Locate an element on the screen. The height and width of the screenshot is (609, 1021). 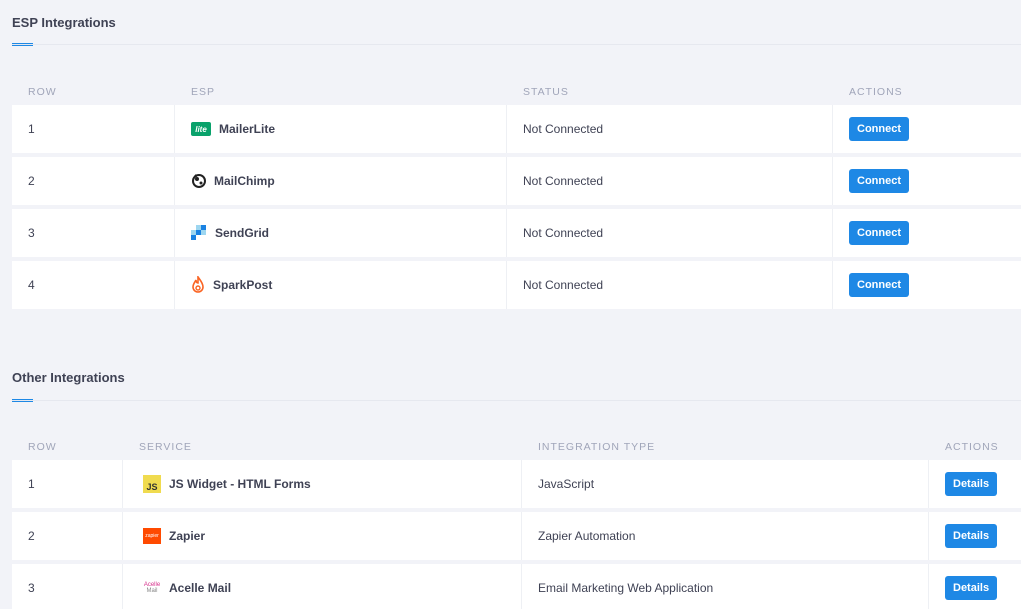
sparkpost-icon is located at coordinates (198, 285).